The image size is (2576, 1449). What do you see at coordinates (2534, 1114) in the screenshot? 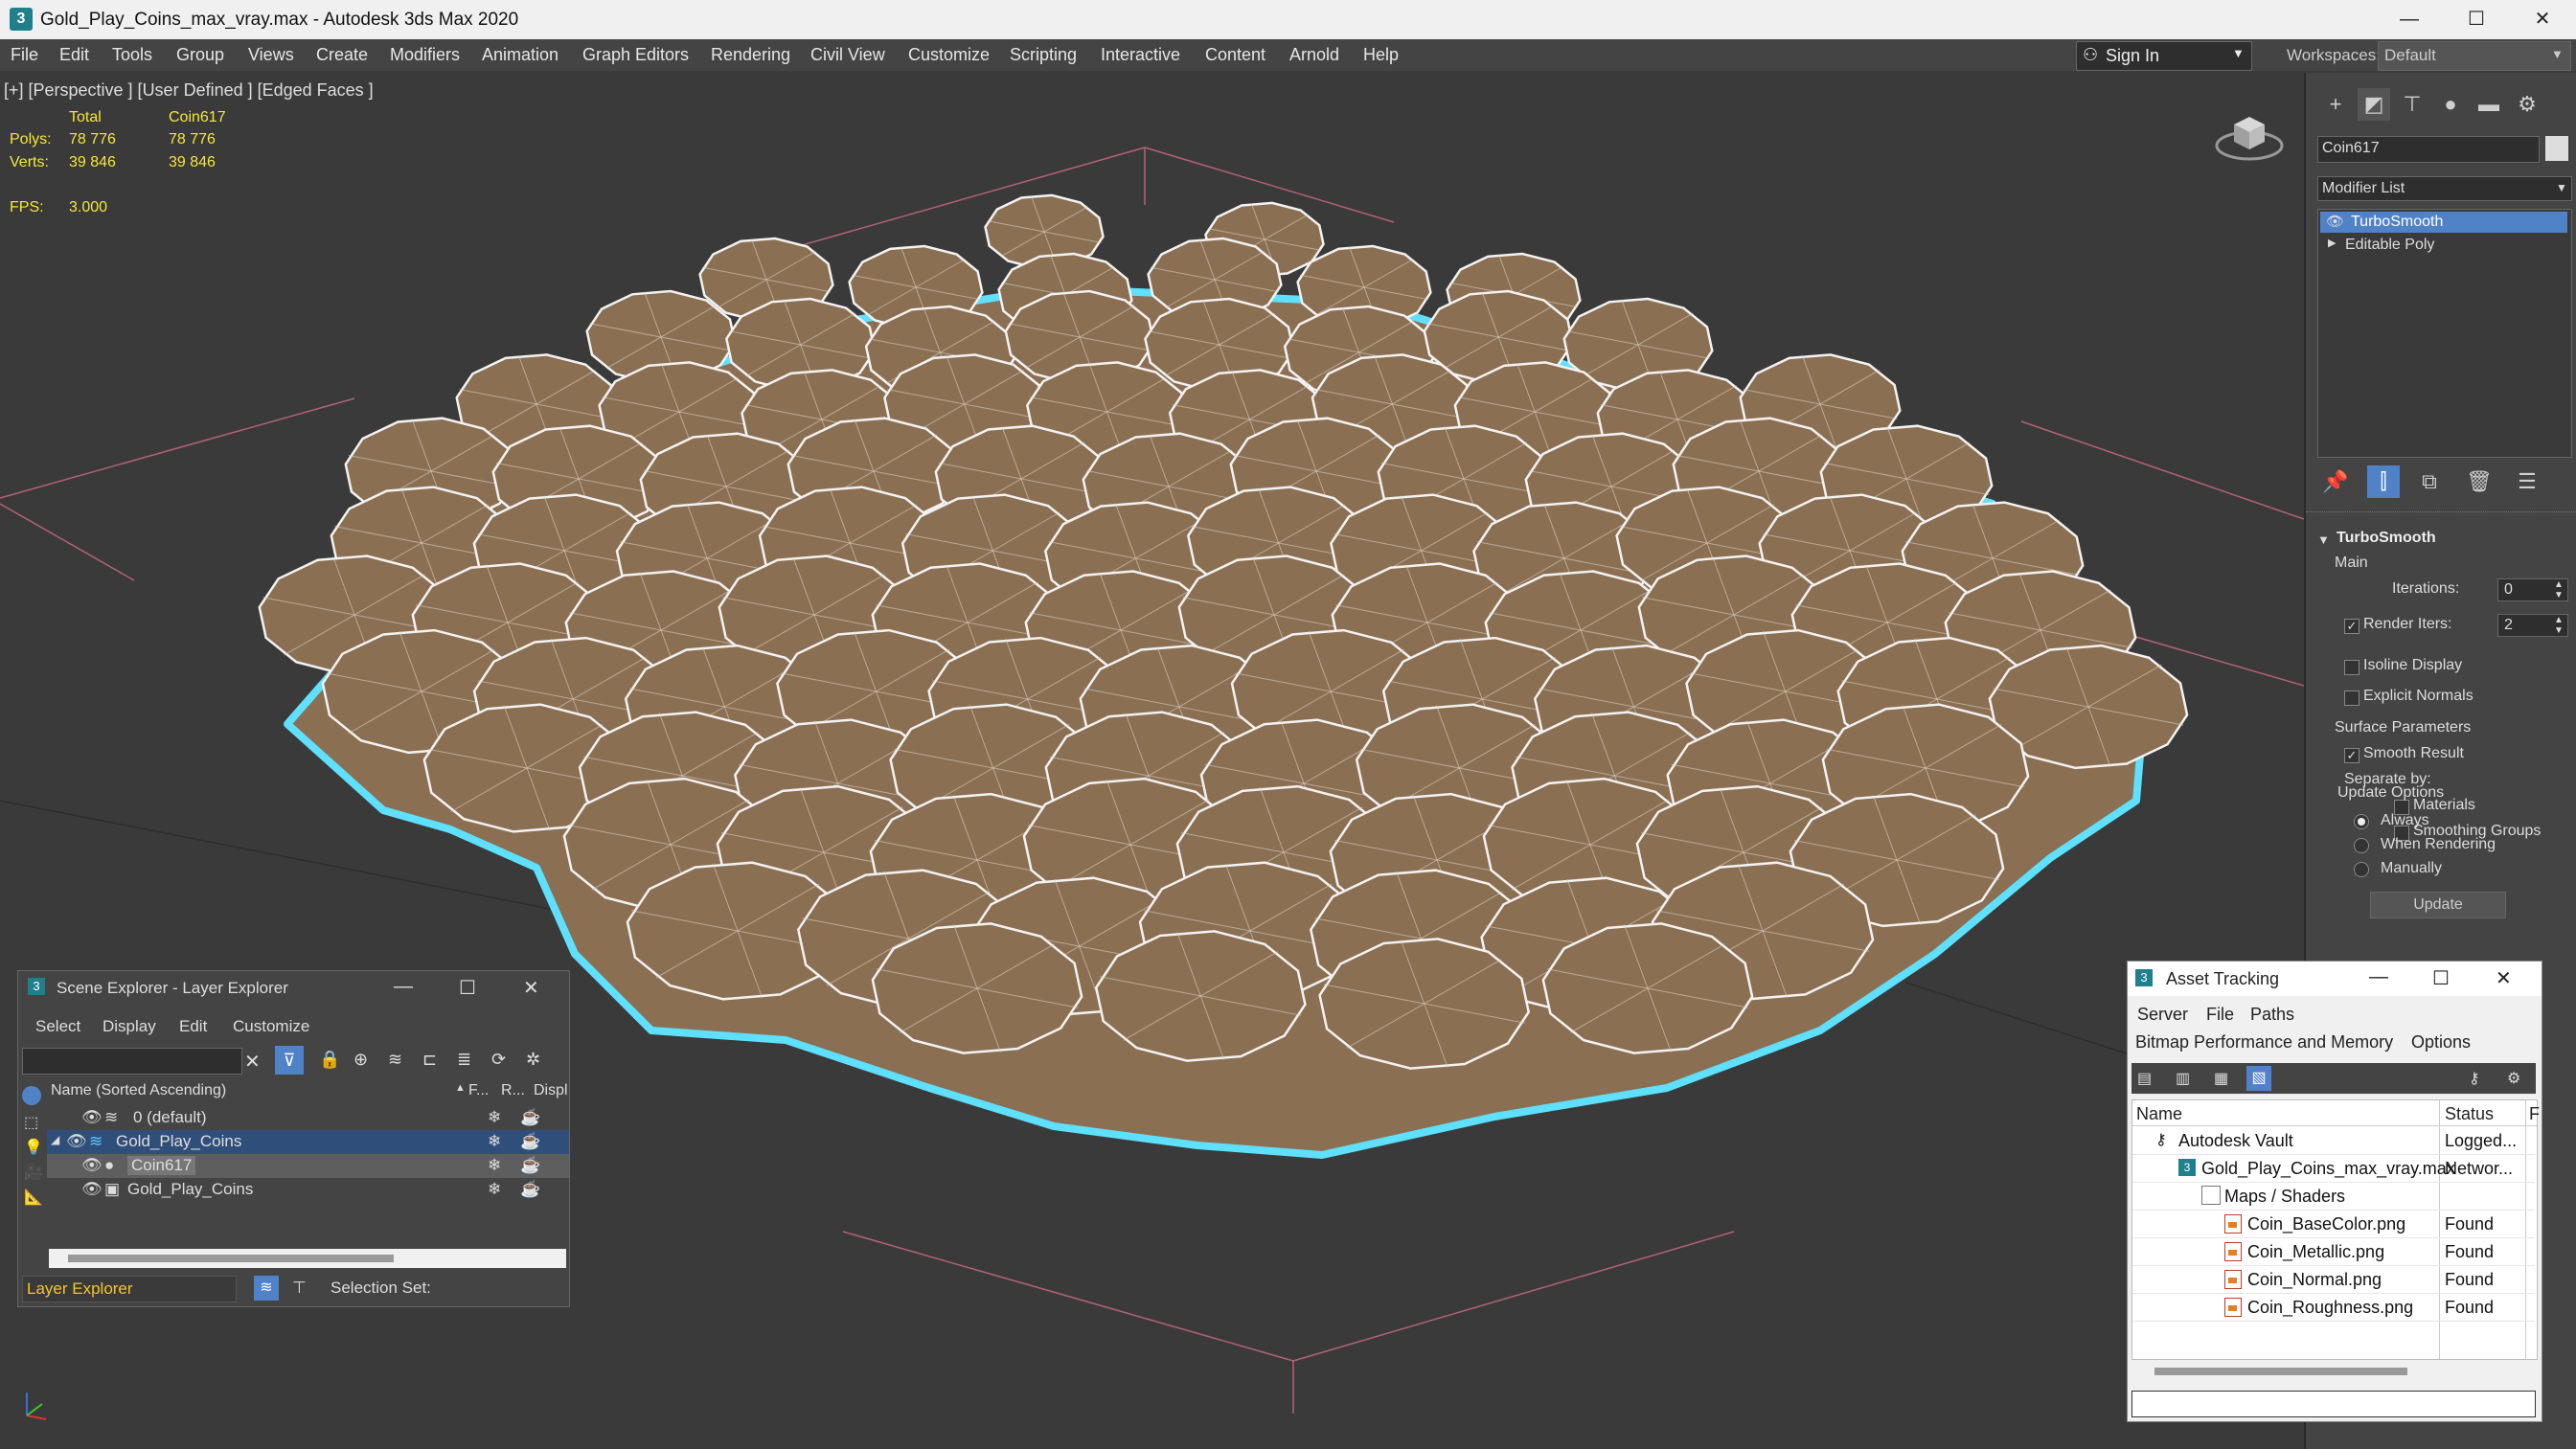
I see `col-extra-header: F` at bounding box center [2534, 1114].